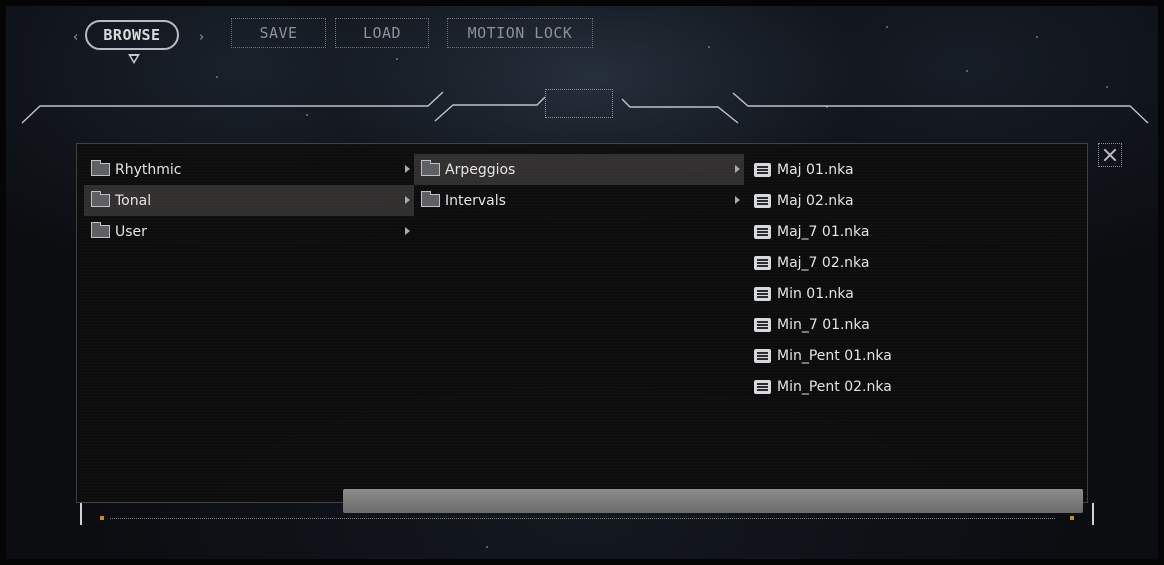  What do you see at coordinates (133, 200) in the screenshot?
I see `folder-label: Tonal` at bounding box center [133, 200].